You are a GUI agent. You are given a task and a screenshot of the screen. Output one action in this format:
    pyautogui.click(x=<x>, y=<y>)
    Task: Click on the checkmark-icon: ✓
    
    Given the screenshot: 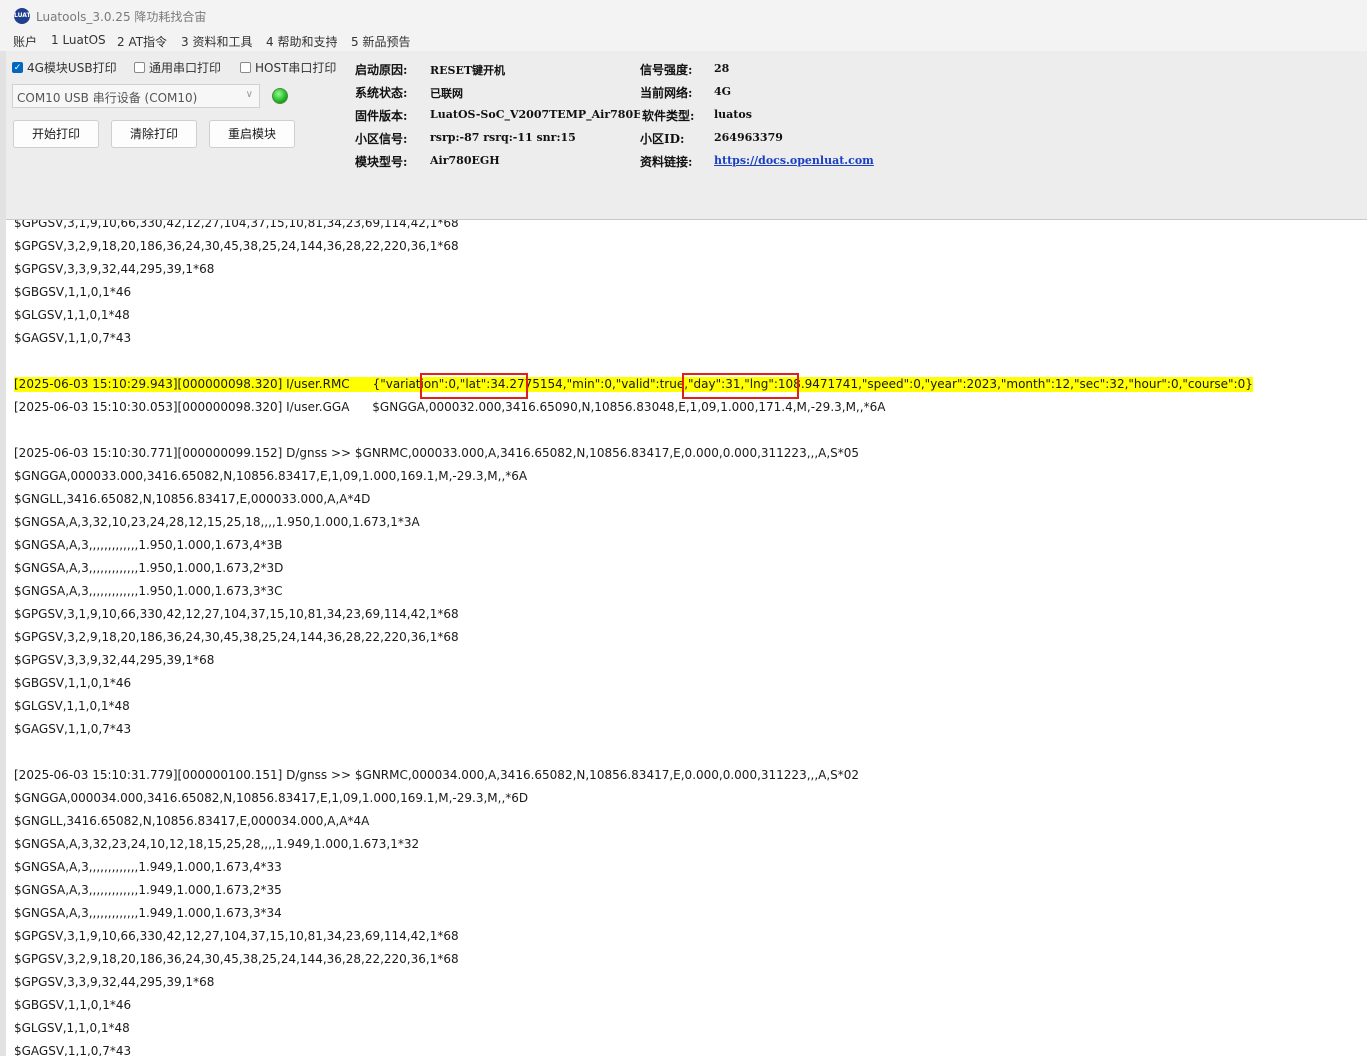 What is the action you would take?
    pyautogui.click(x=17, y=67)
    